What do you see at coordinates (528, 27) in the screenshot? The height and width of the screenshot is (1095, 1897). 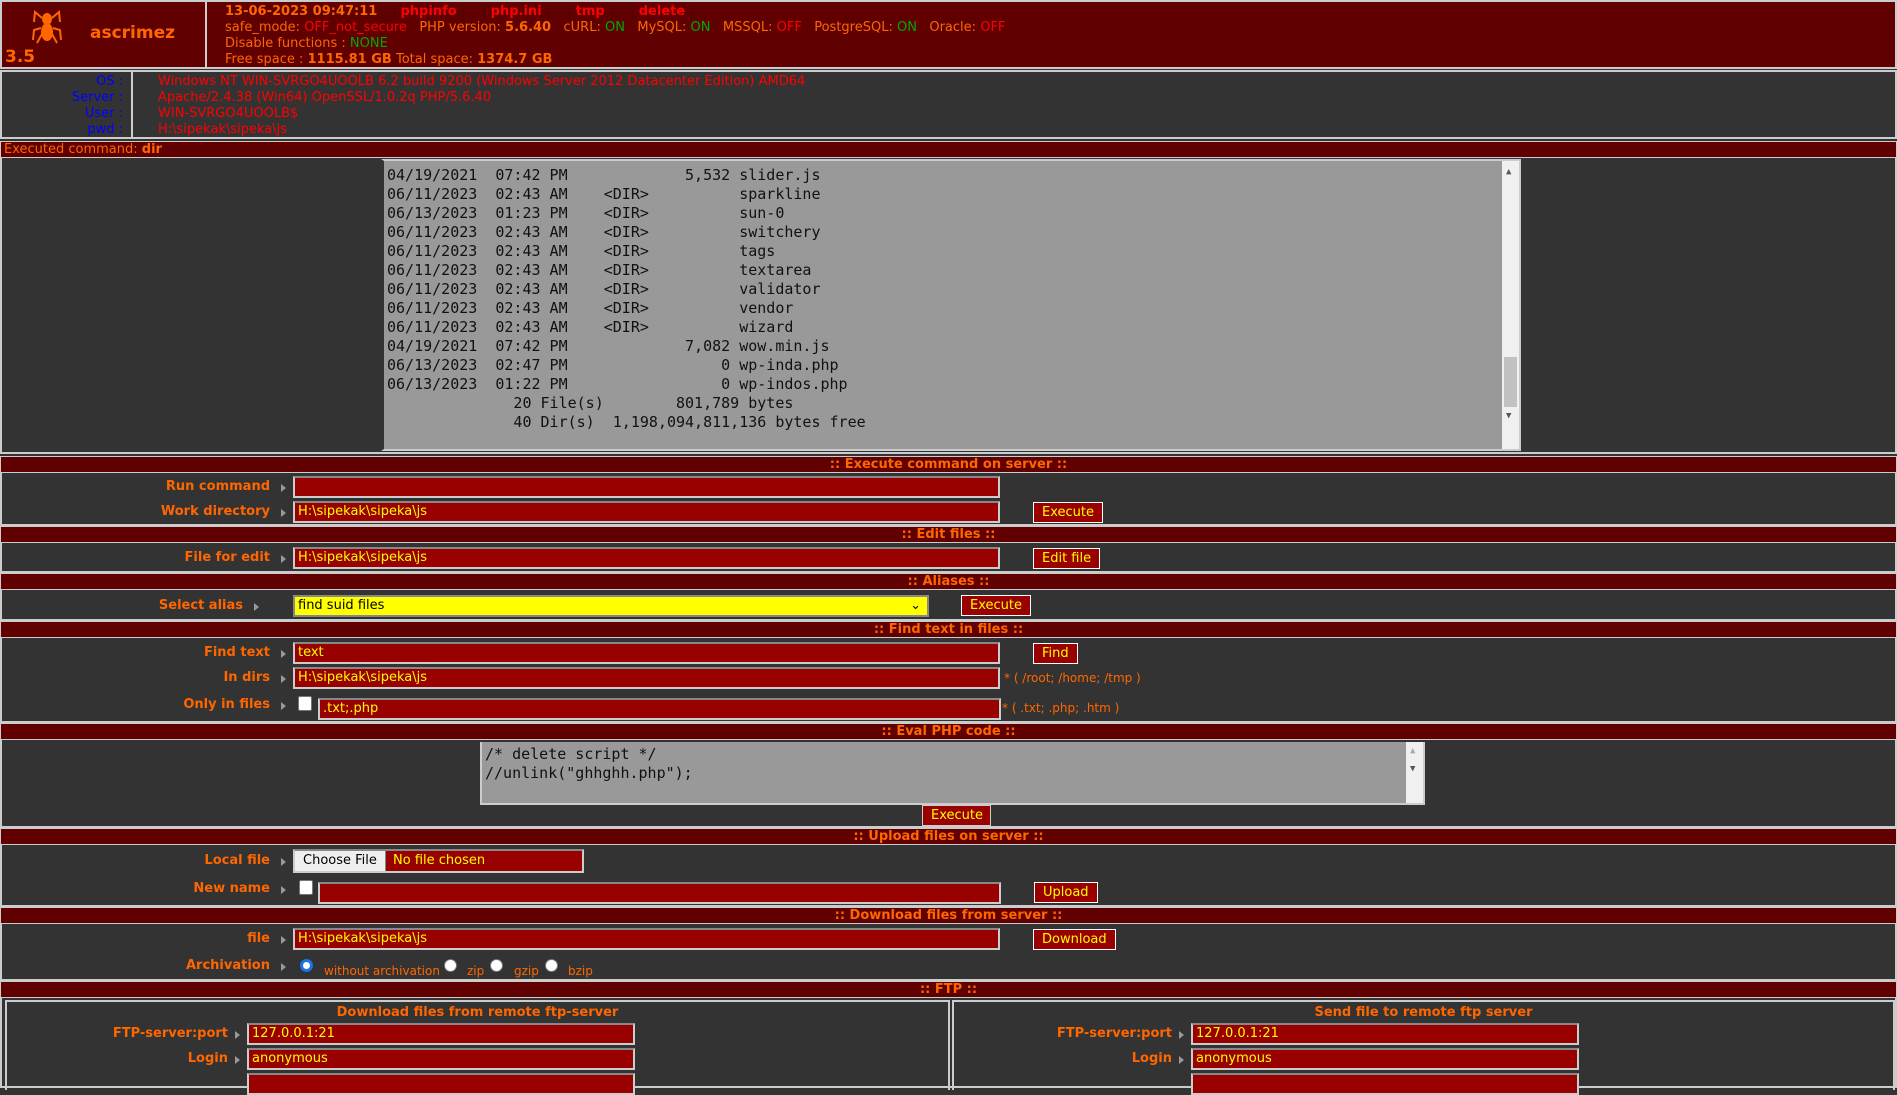 I see `php-version-value: 5.6.40` at bounding box center [528, 27].